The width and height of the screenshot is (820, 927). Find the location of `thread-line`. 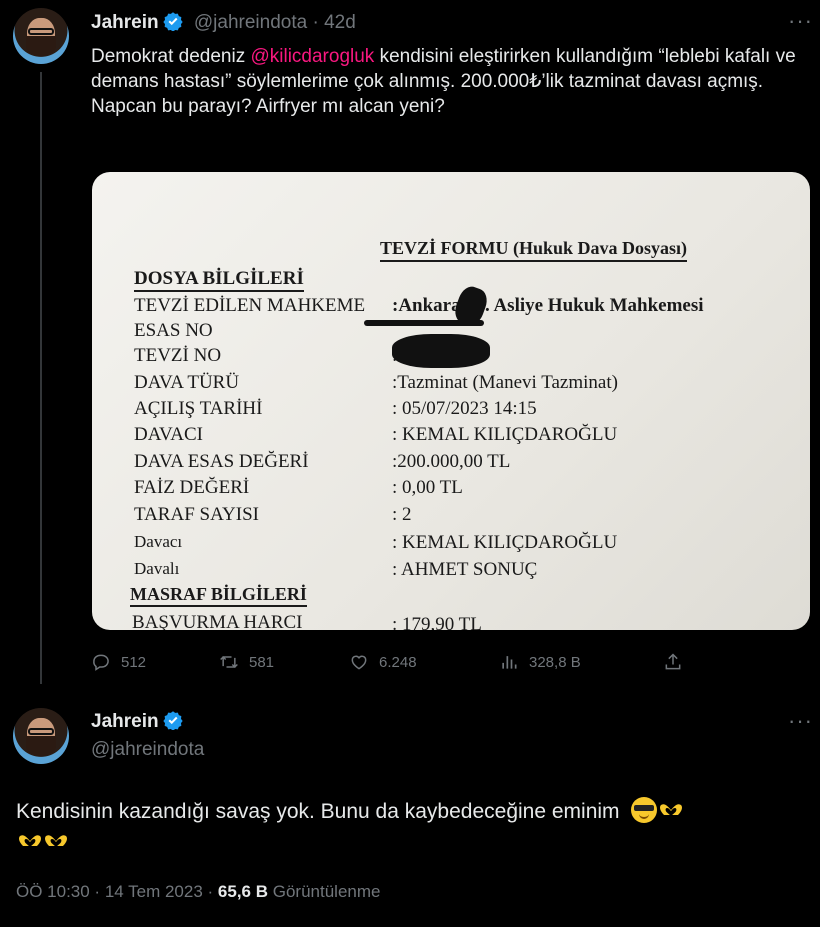

thread-line is located at coordinates (41, 378).